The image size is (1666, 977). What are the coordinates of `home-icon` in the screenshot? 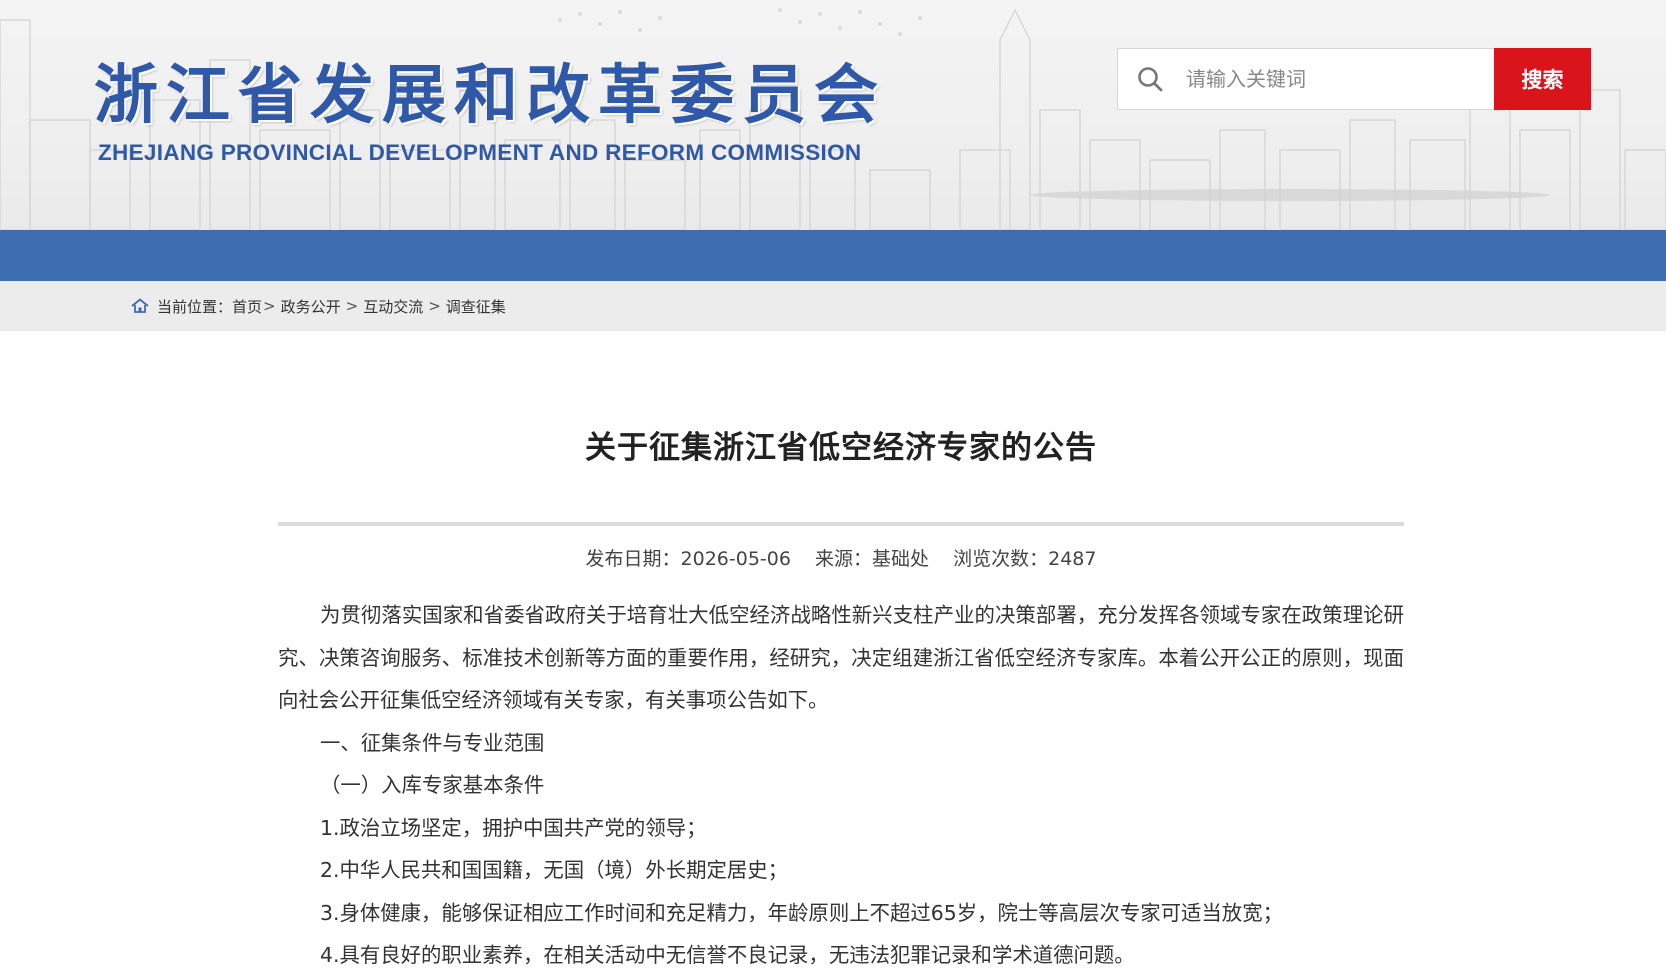 It's located at (140, 306).